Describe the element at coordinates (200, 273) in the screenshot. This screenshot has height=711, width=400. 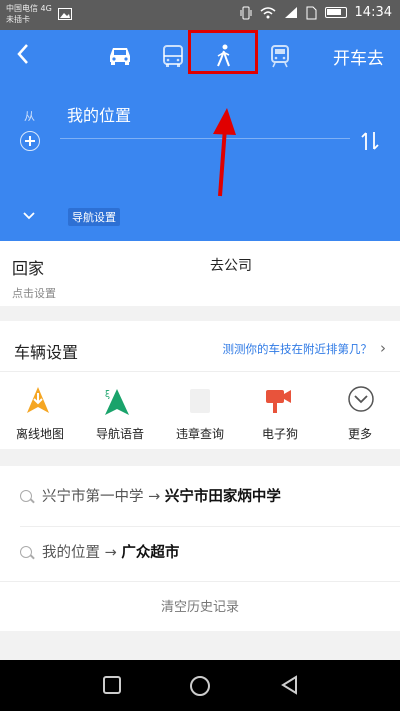
I see `home-card: 回家 点击设置 去公司` at that location.